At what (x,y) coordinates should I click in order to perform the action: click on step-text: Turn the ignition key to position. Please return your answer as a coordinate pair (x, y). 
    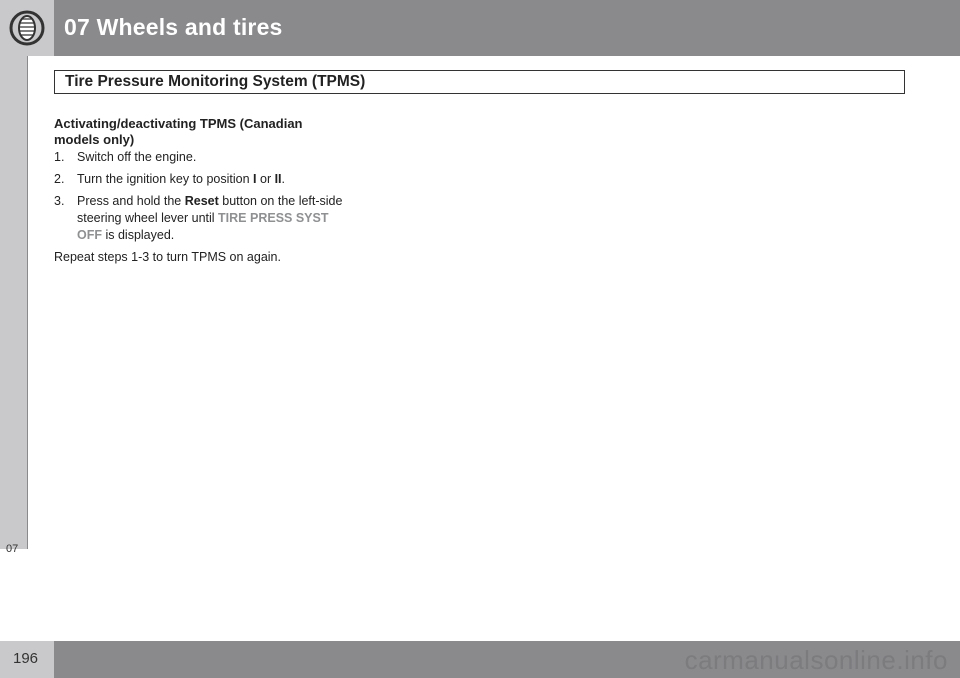
    Looking at the image, I should click on (165, 179).